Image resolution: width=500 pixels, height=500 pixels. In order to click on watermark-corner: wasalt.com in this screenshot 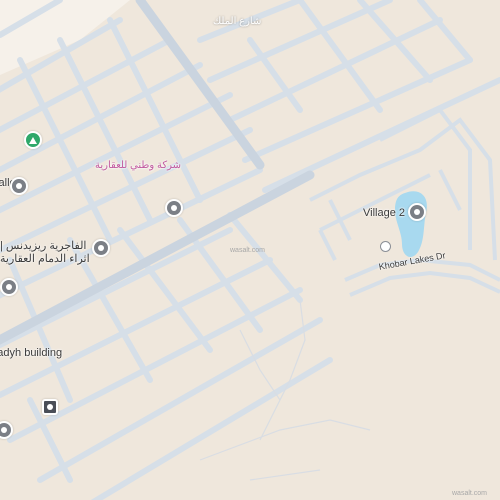, I will do `click(470, 493)`.